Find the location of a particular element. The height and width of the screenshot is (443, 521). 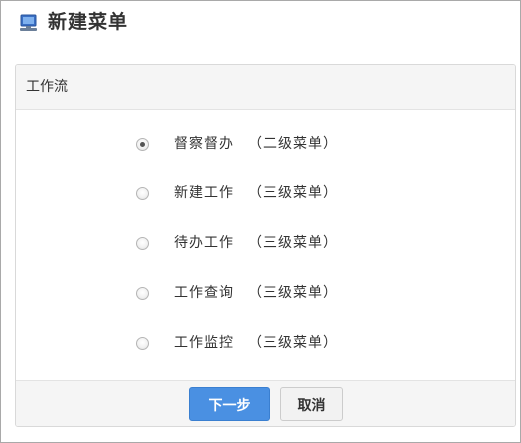

panel-footer: 下一步 取消 is located at coordinates (265, 403).